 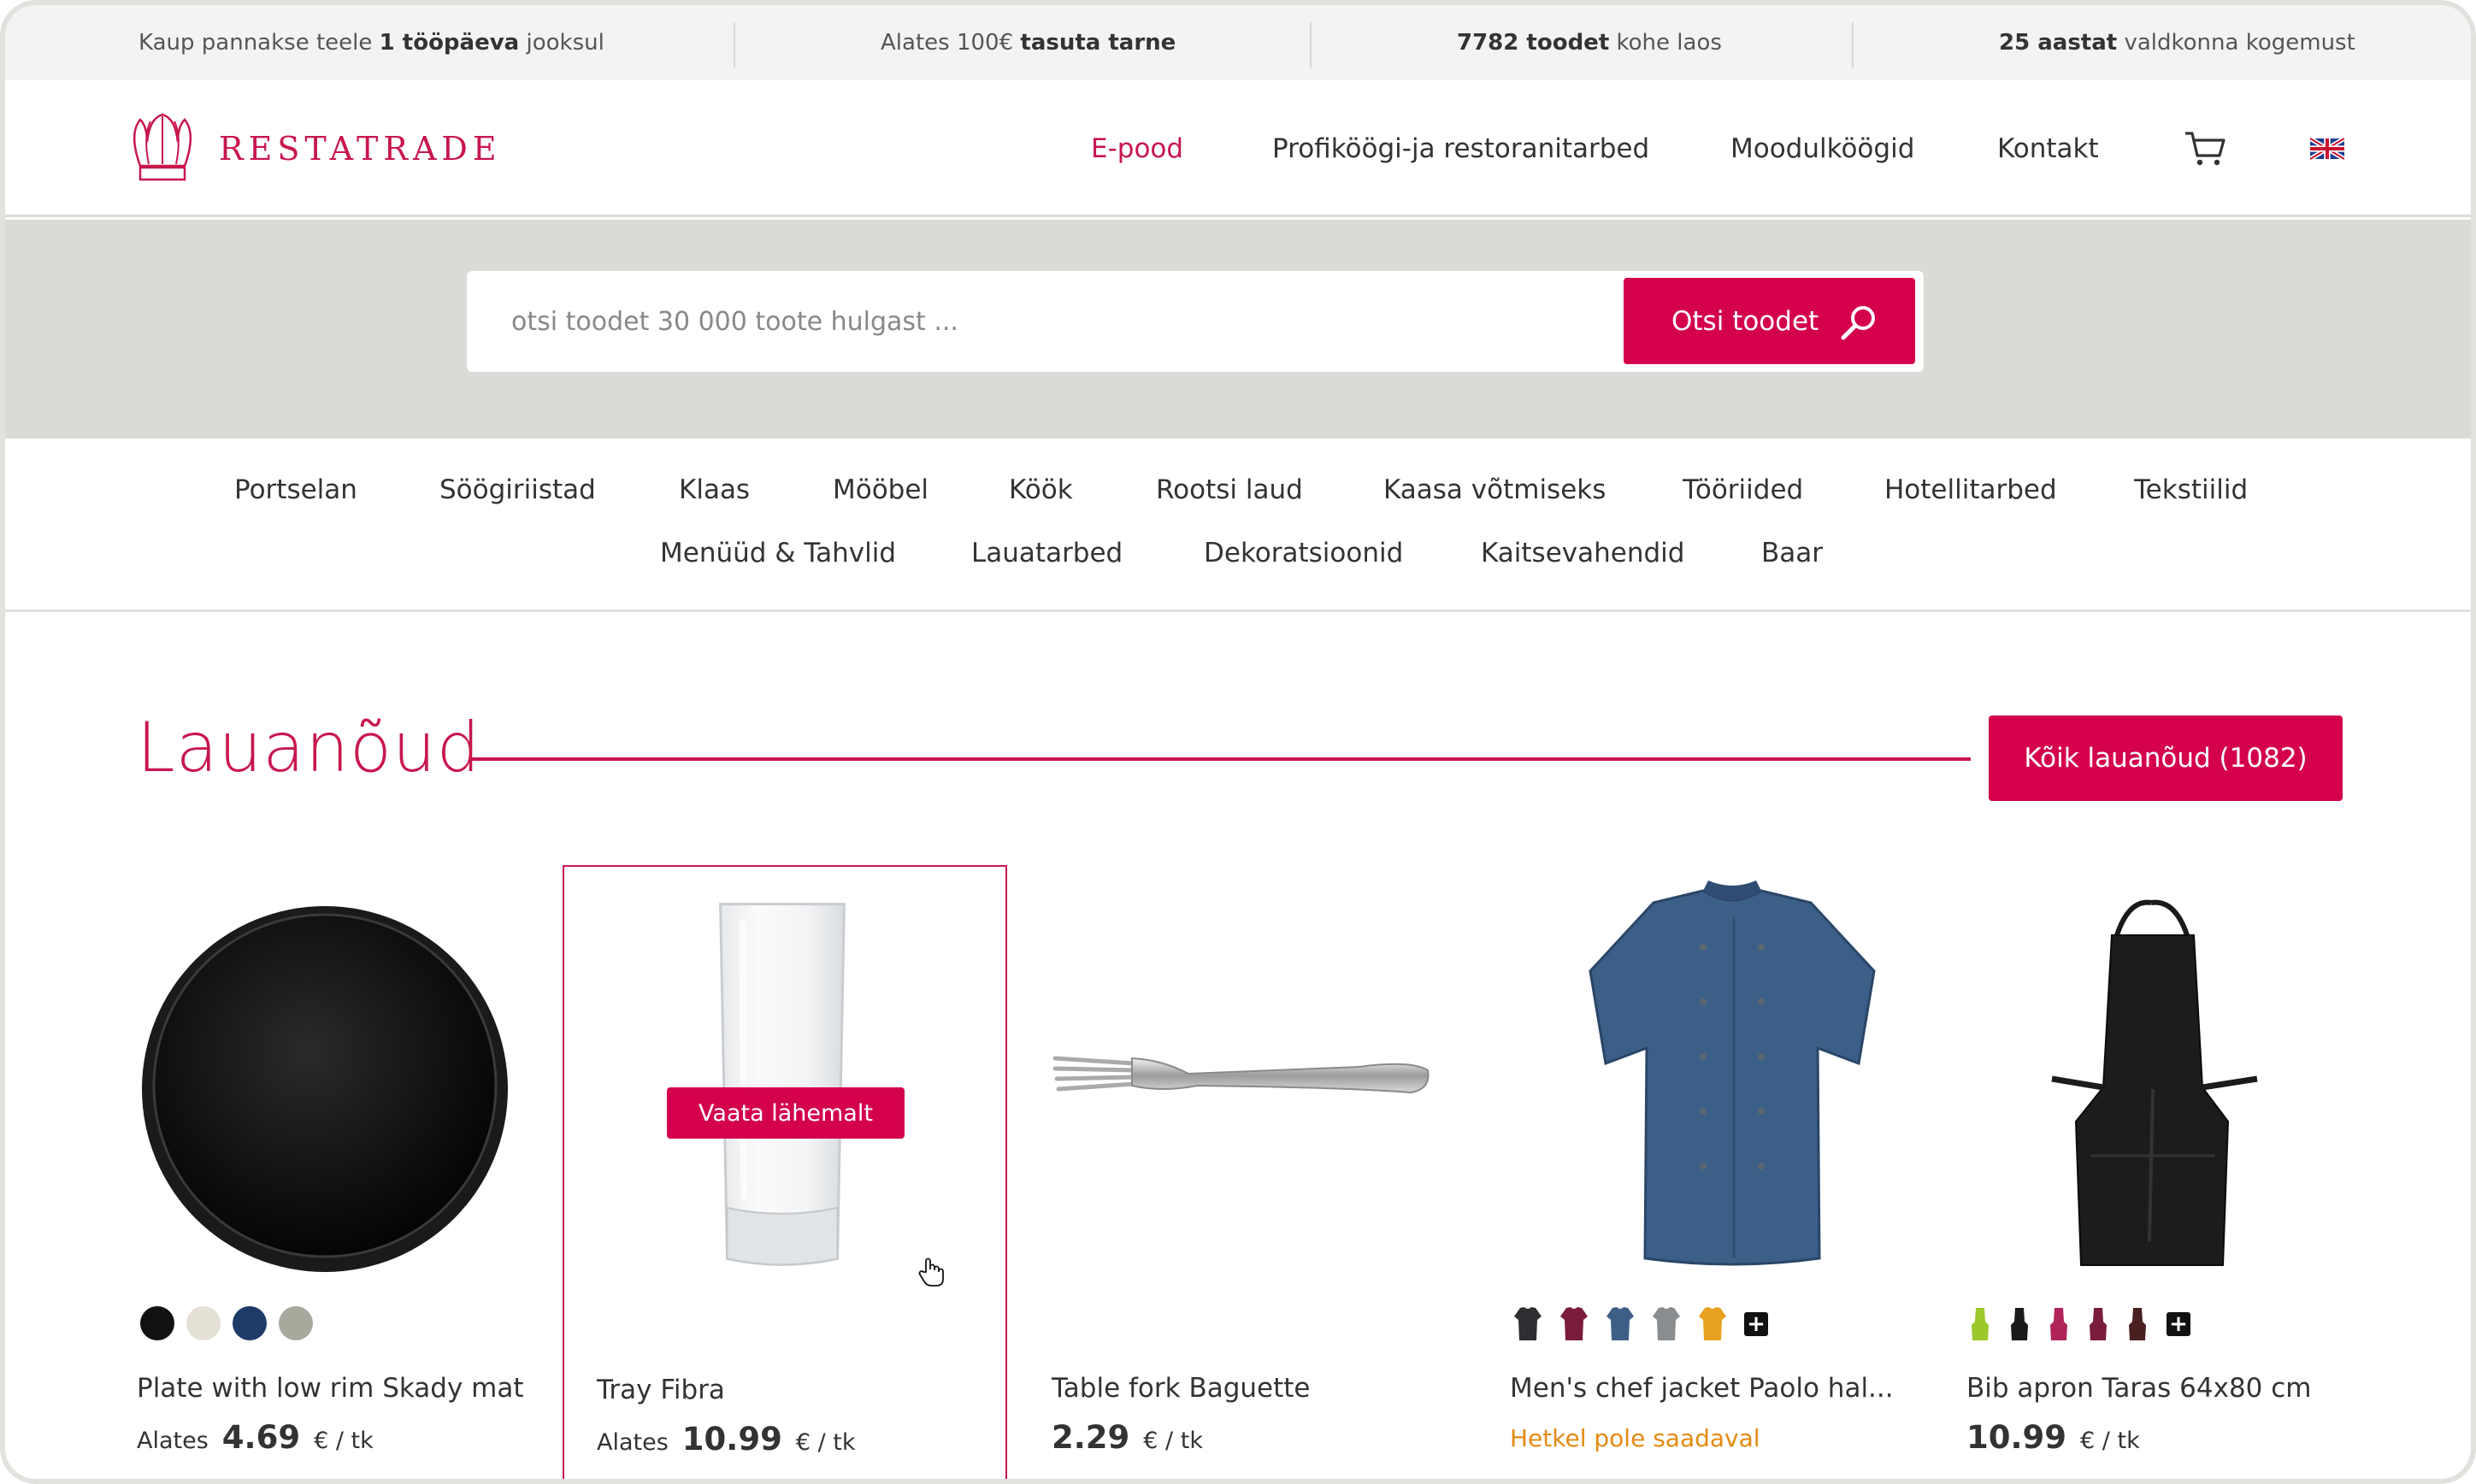 I want to click on product-image-chef-jacket, so click(x=1732, y=1073).